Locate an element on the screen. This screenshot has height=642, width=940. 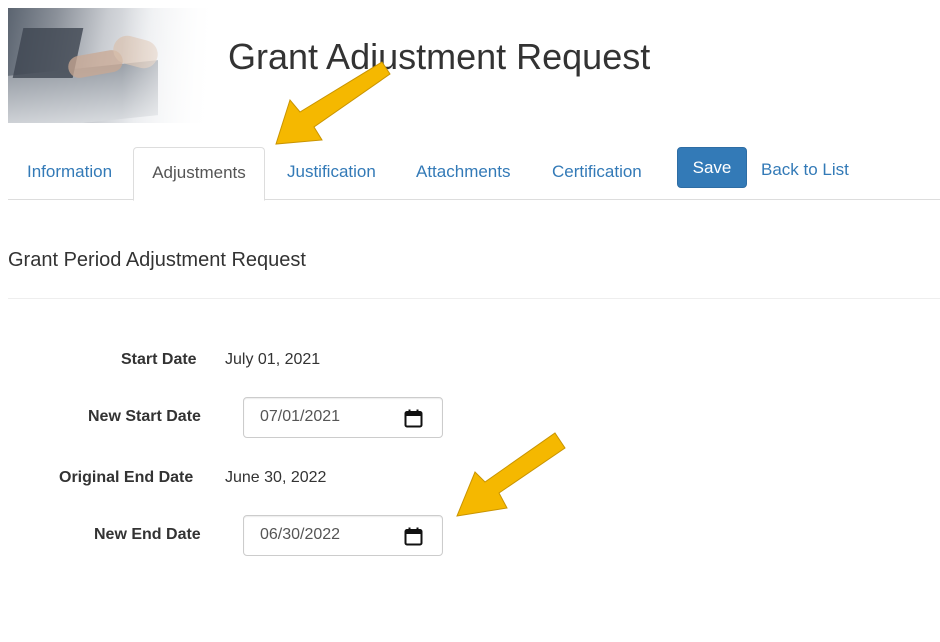
tab-certification: Certification is located at coordinates (597, 173).